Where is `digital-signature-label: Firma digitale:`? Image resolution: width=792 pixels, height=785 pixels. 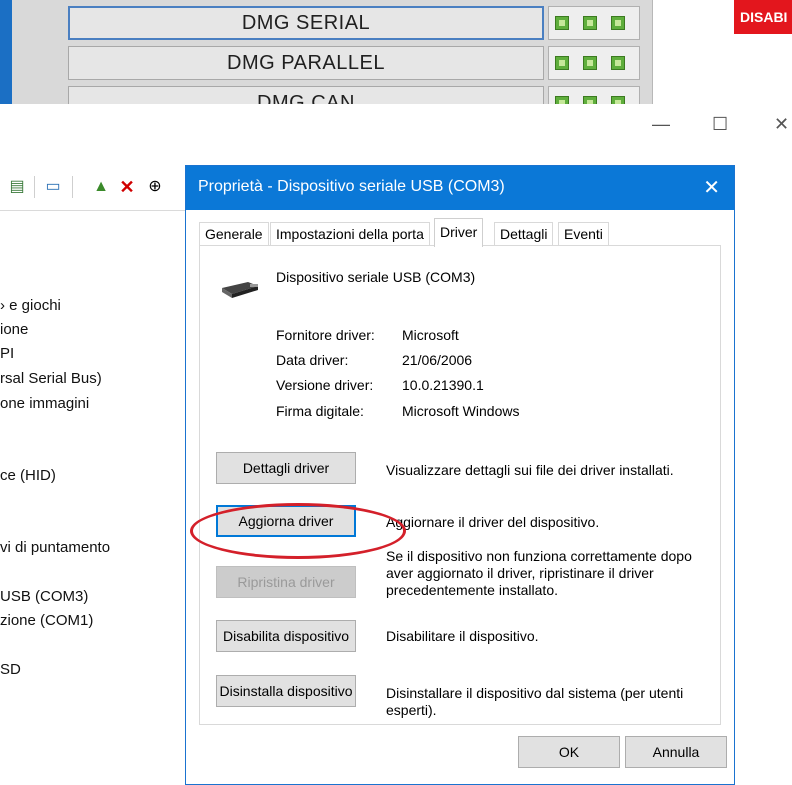
digital-signature-label: Firma digitale: is located at coordinates (320, 411).